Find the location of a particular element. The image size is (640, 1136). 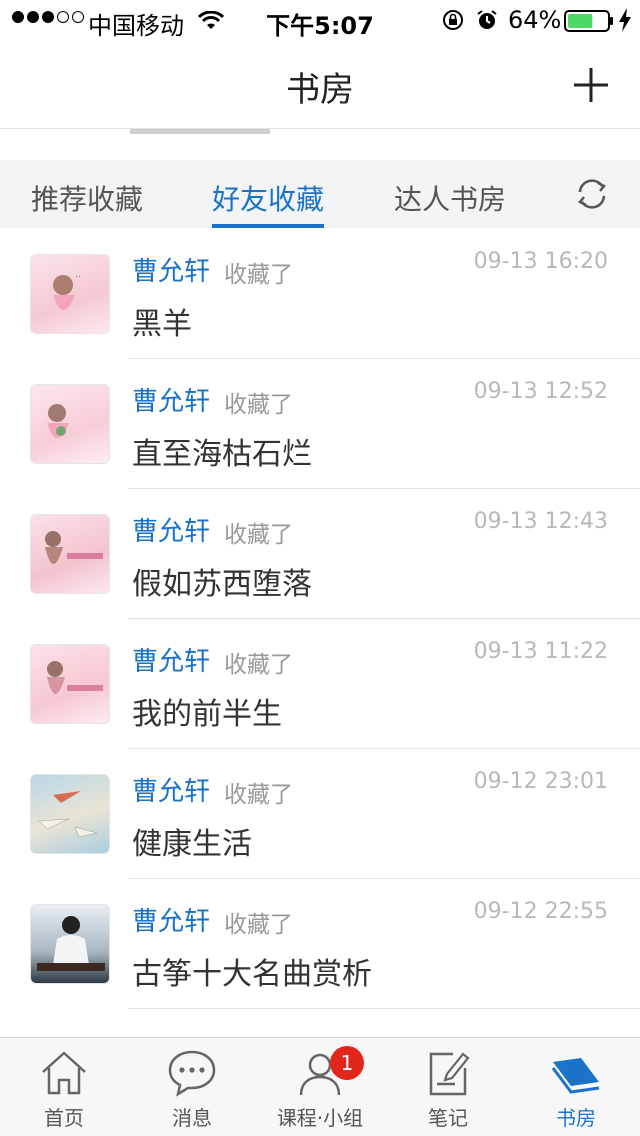

battery-percent: 64% is located at coordinates (535, 20).